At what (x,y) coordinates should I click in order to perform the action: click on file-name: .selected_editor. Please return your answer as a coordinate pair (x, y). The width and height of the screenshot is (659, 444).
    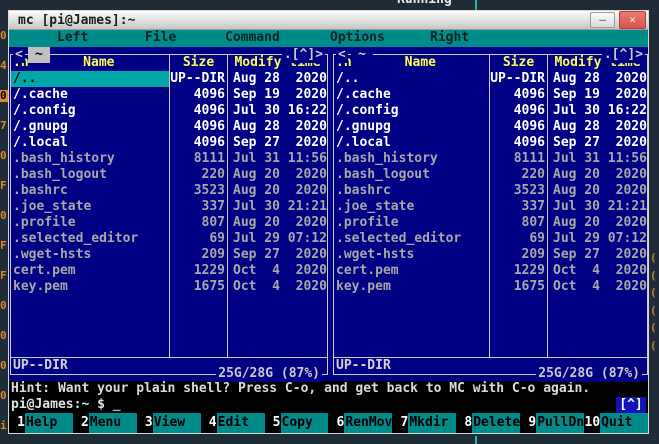
    Looking at the image, I should click on (76, 238).